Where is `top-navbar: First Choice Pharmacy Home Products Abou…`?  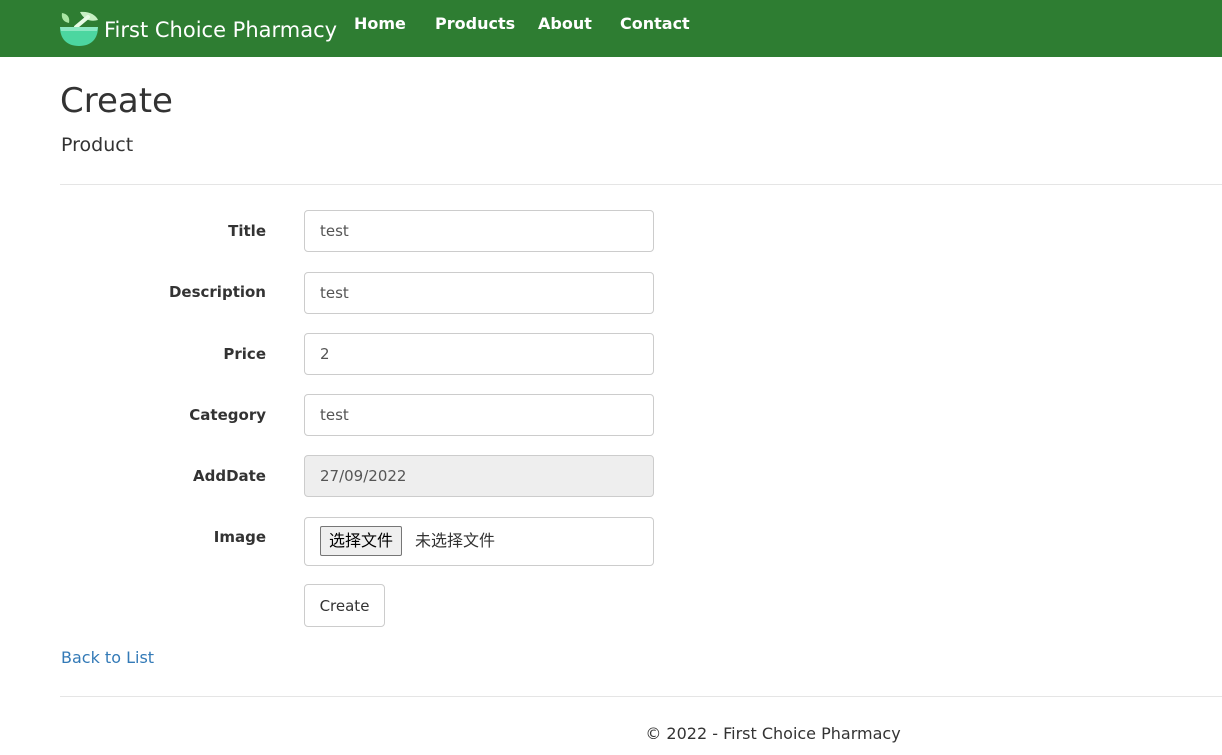
top-navbar: First Choice Pharmacy Home Products Abou… is located at coordinates (611, 28).